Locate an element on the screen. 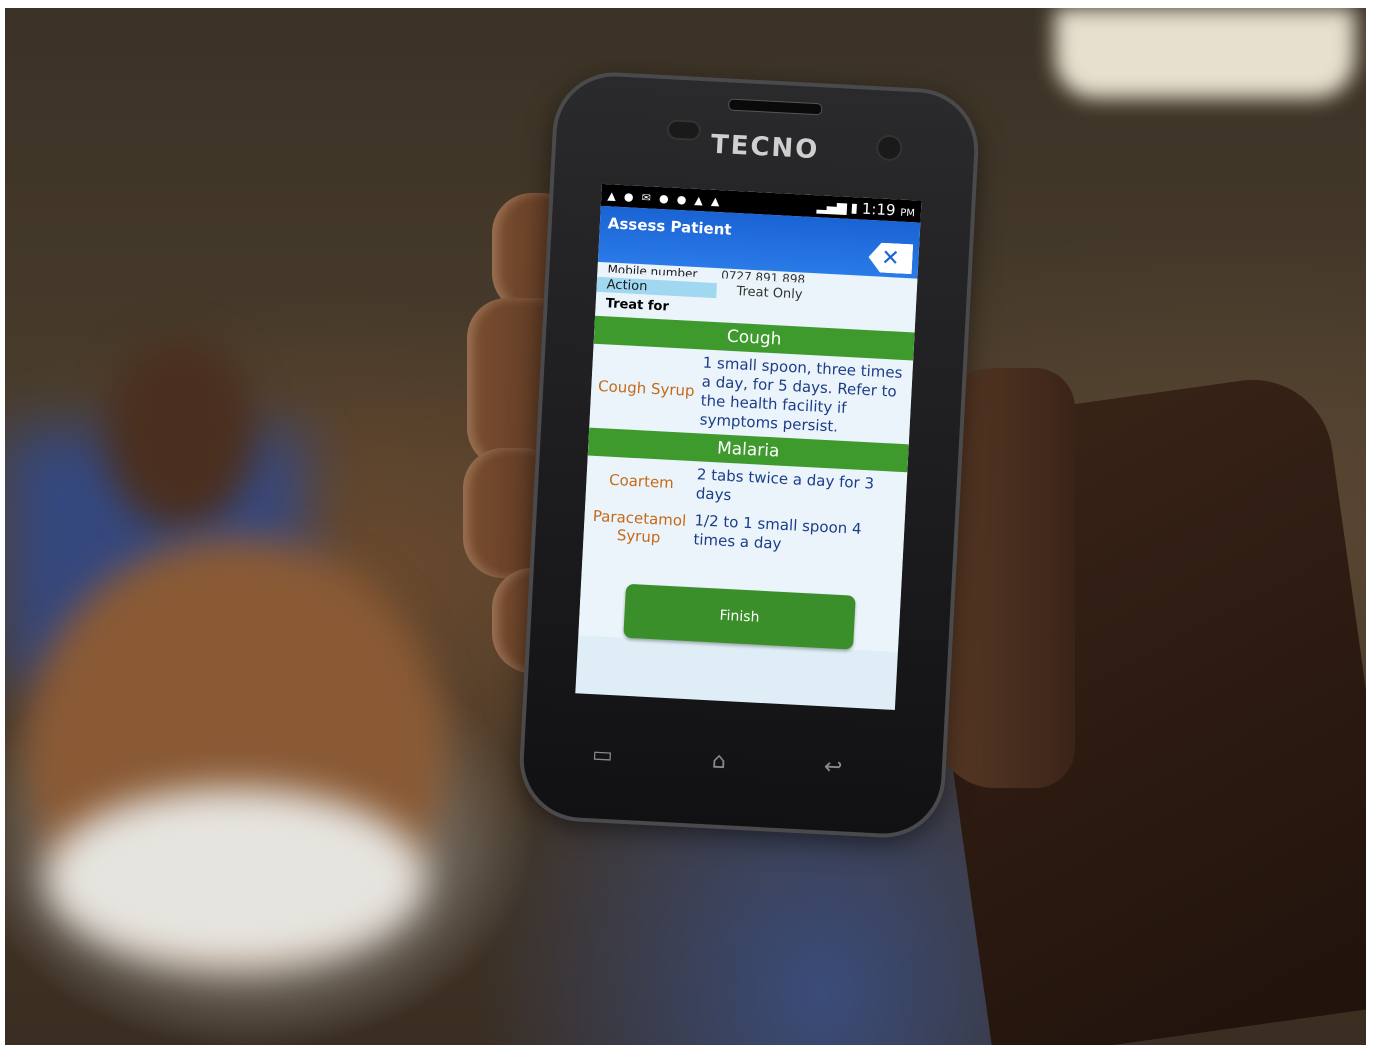  medication-dose: 1/2 to 1 small spoon 4 times a day is located at coordinates (778, 532).